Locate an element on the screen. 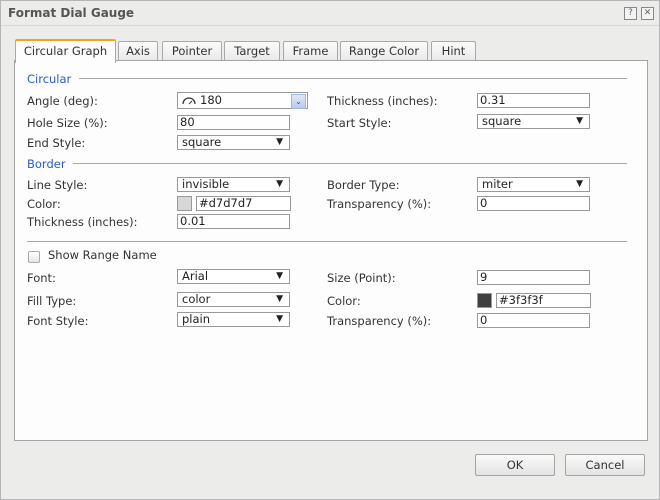 The width and height of the screenshot is (660, 500). border-color-swatch is located at coordinates (184, 203).